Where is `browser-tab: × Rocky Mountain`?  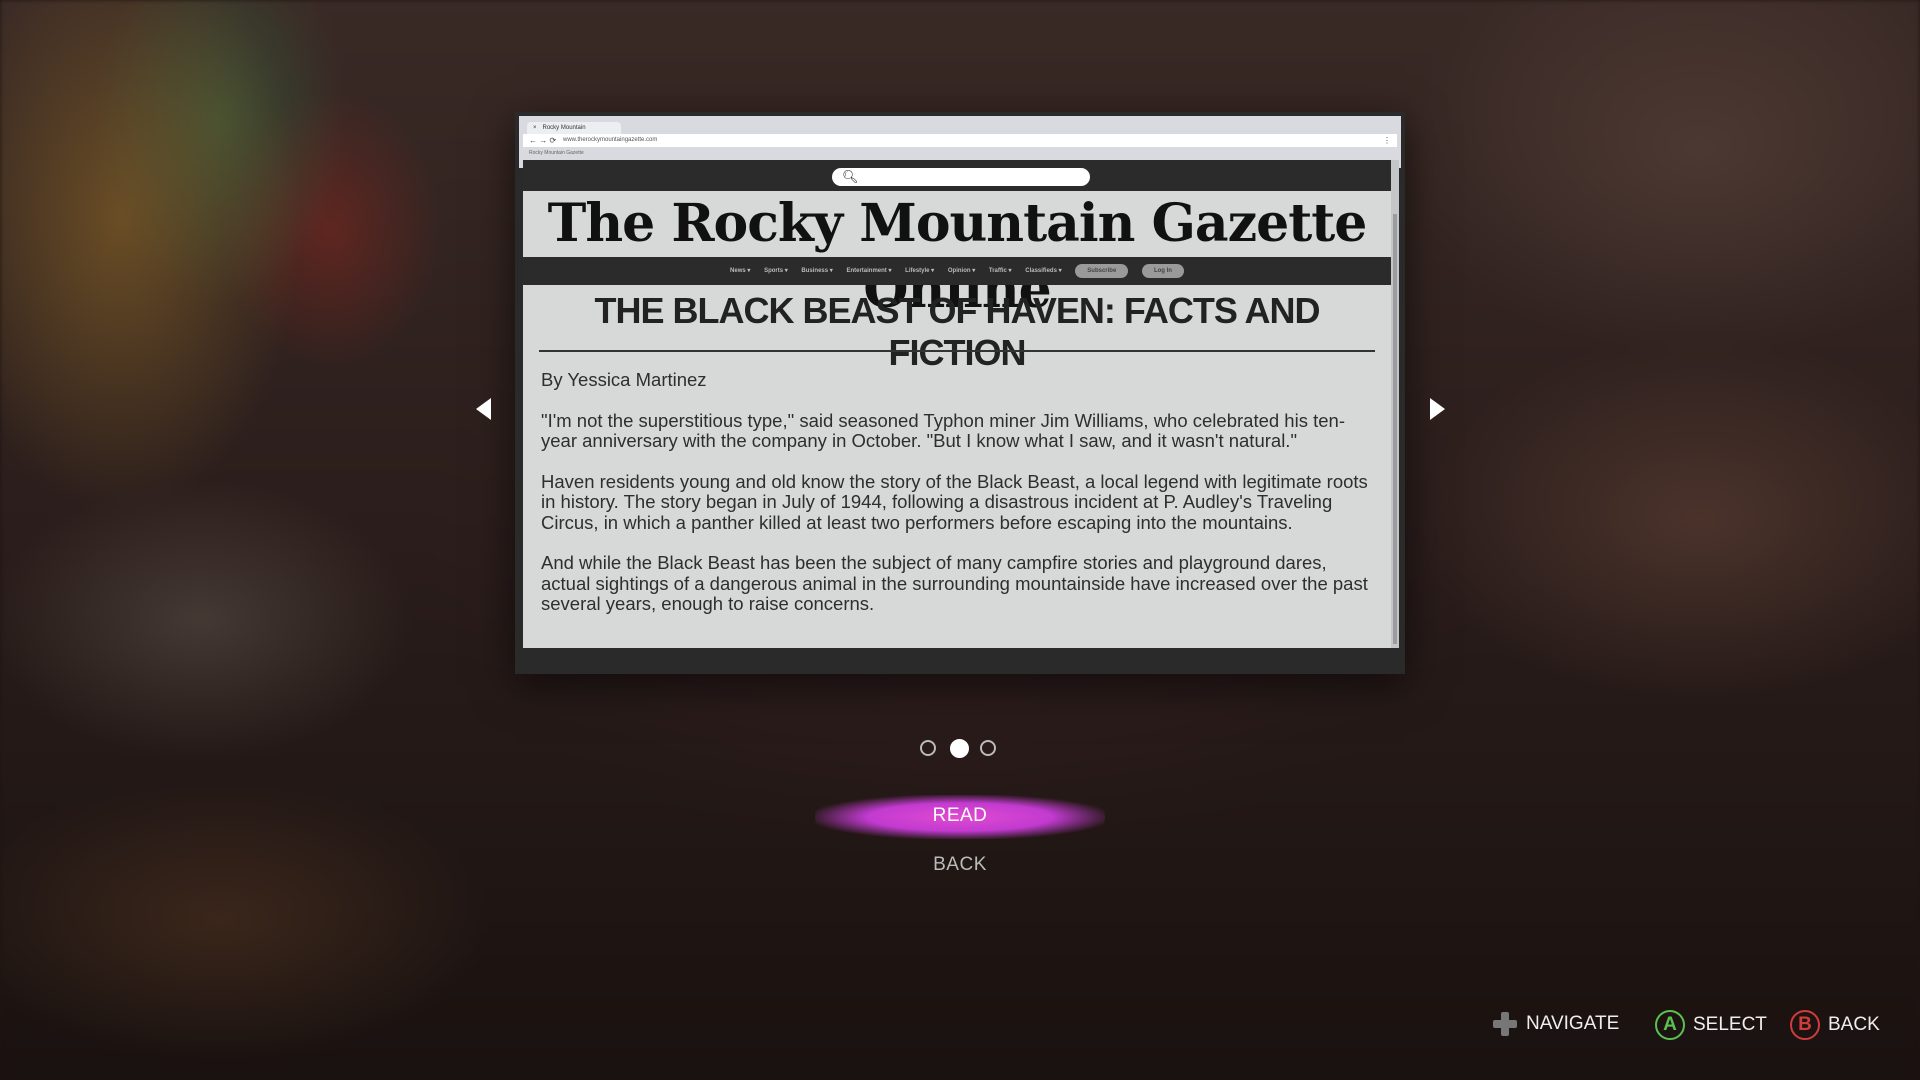
browser-tab: × Rocky Mountain is located at coordinates (574, 128).